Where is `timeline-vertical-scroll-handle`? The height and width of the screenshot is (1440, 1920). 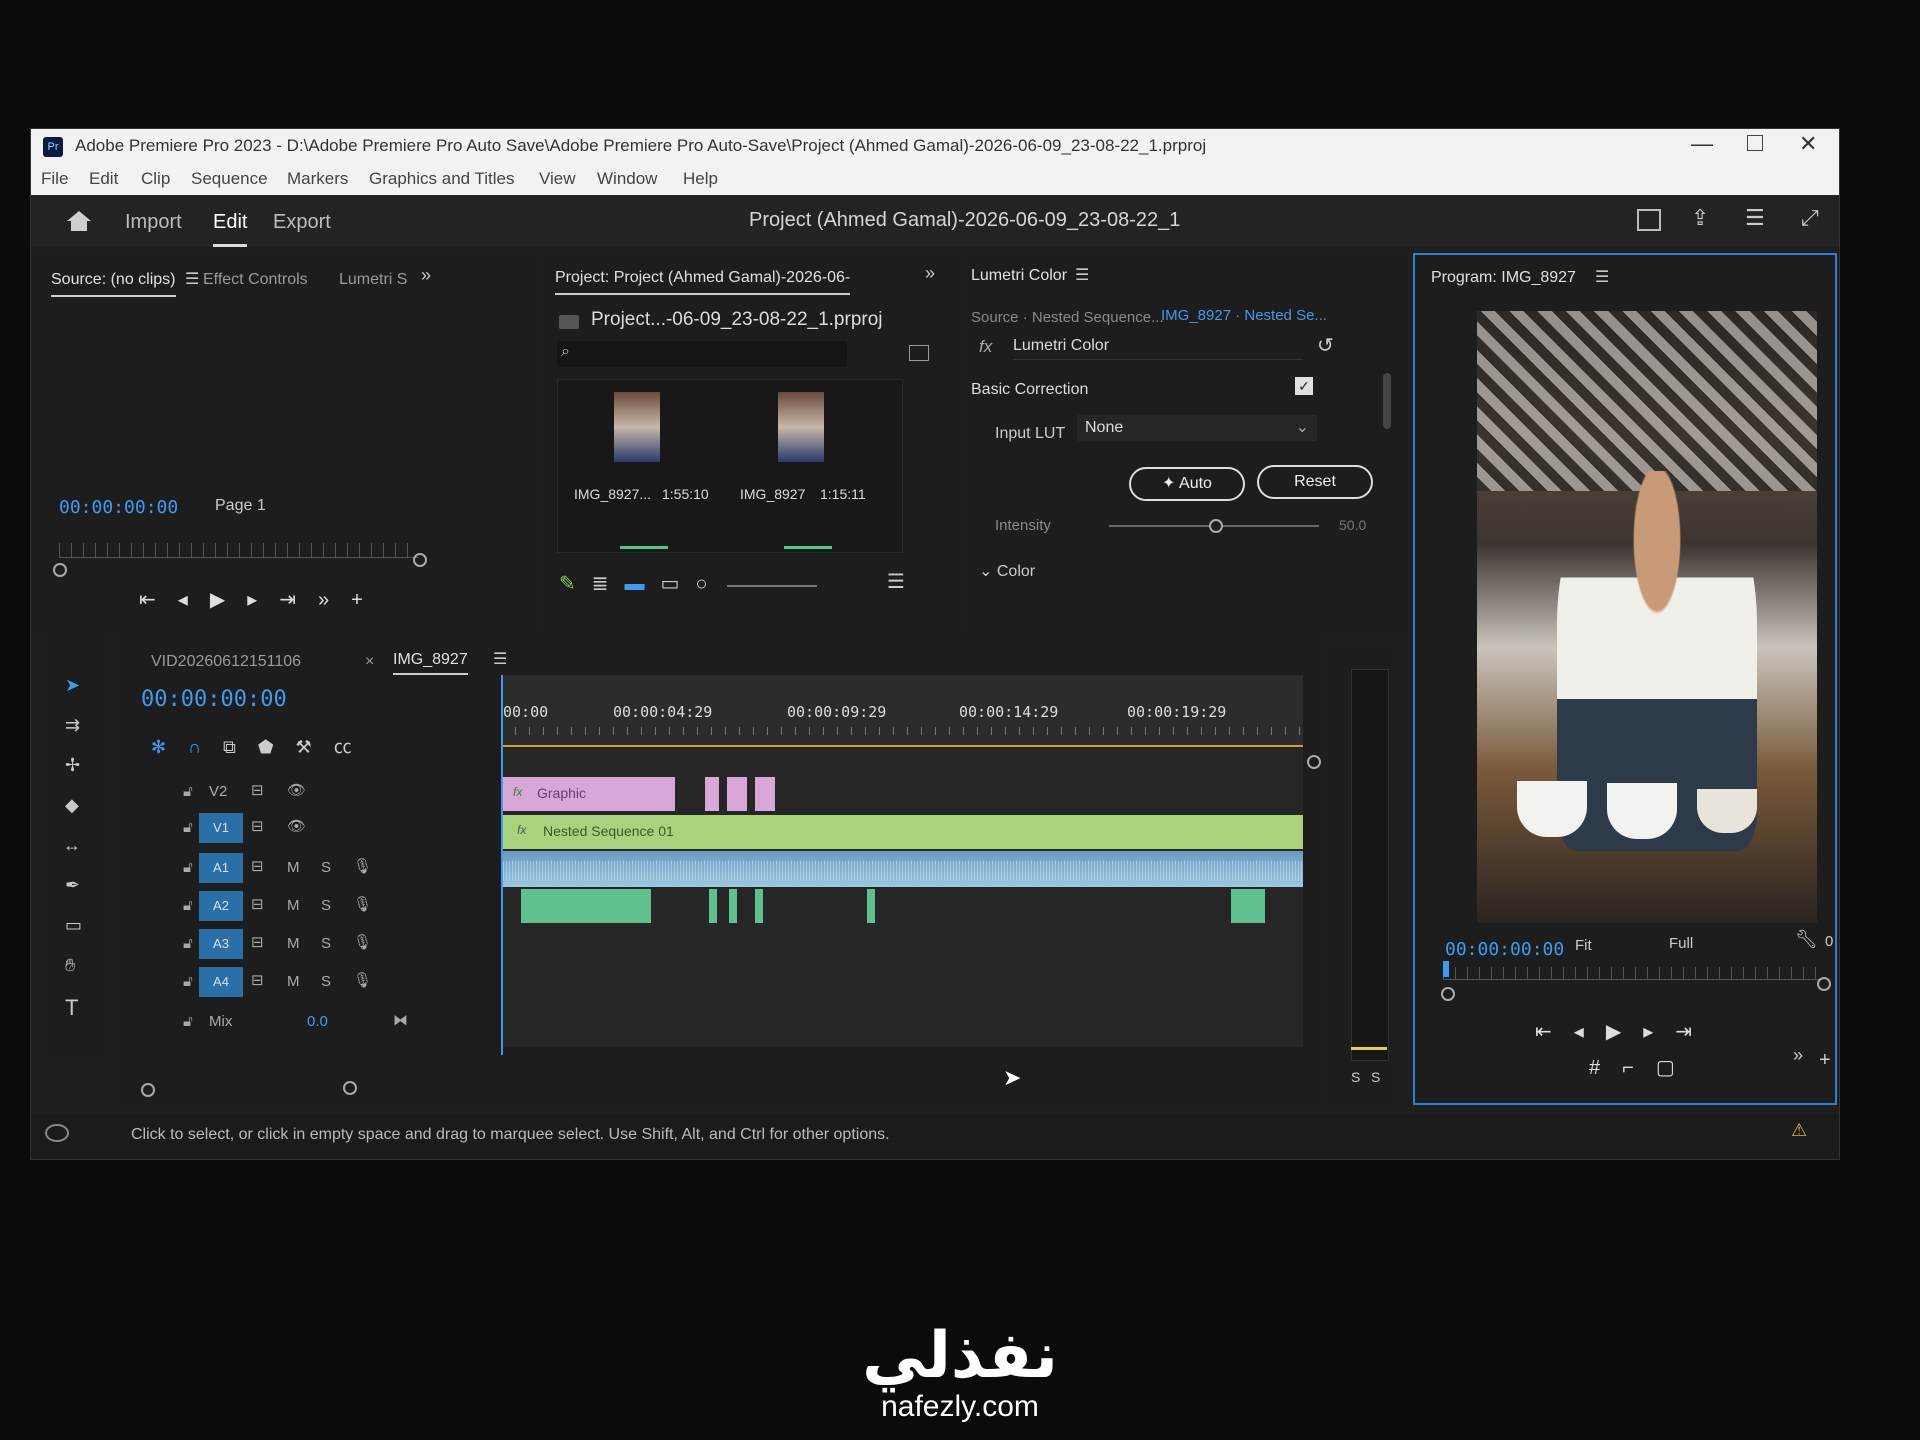 timeline-vertical-scroll-handle is located at coordinates (1314, 762).